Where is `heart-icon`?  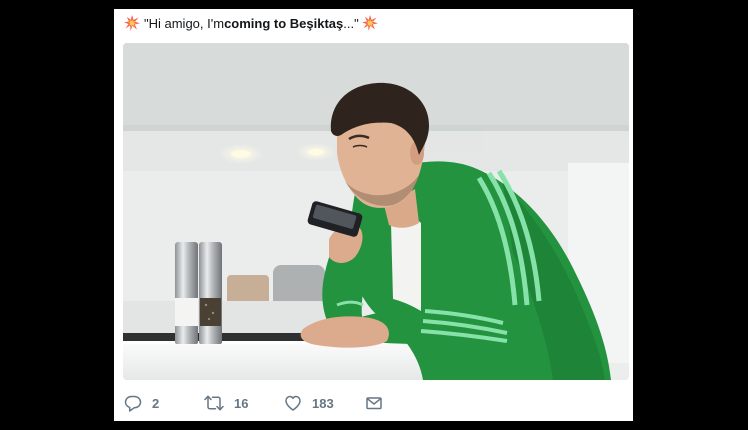
heart-icon is located at coordinates (293, 403).